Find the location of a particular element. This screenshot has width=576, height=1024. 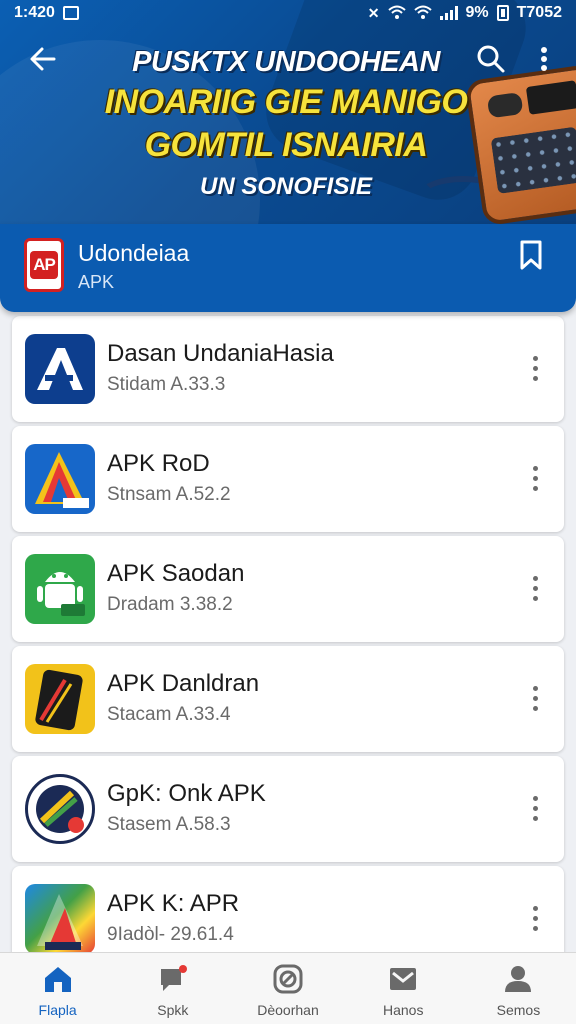

status-left: 1:420 is located at coordinates (46, 13).